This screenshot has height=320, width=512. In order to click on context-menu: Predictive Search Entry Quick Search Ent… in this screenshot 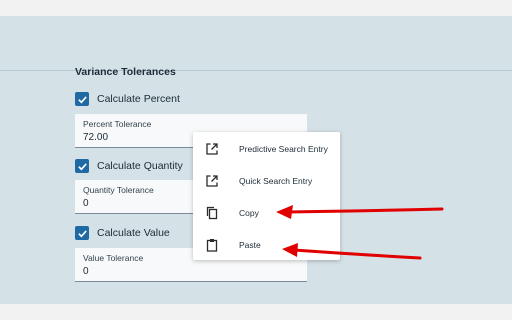, I will do `click(266, 196)`.